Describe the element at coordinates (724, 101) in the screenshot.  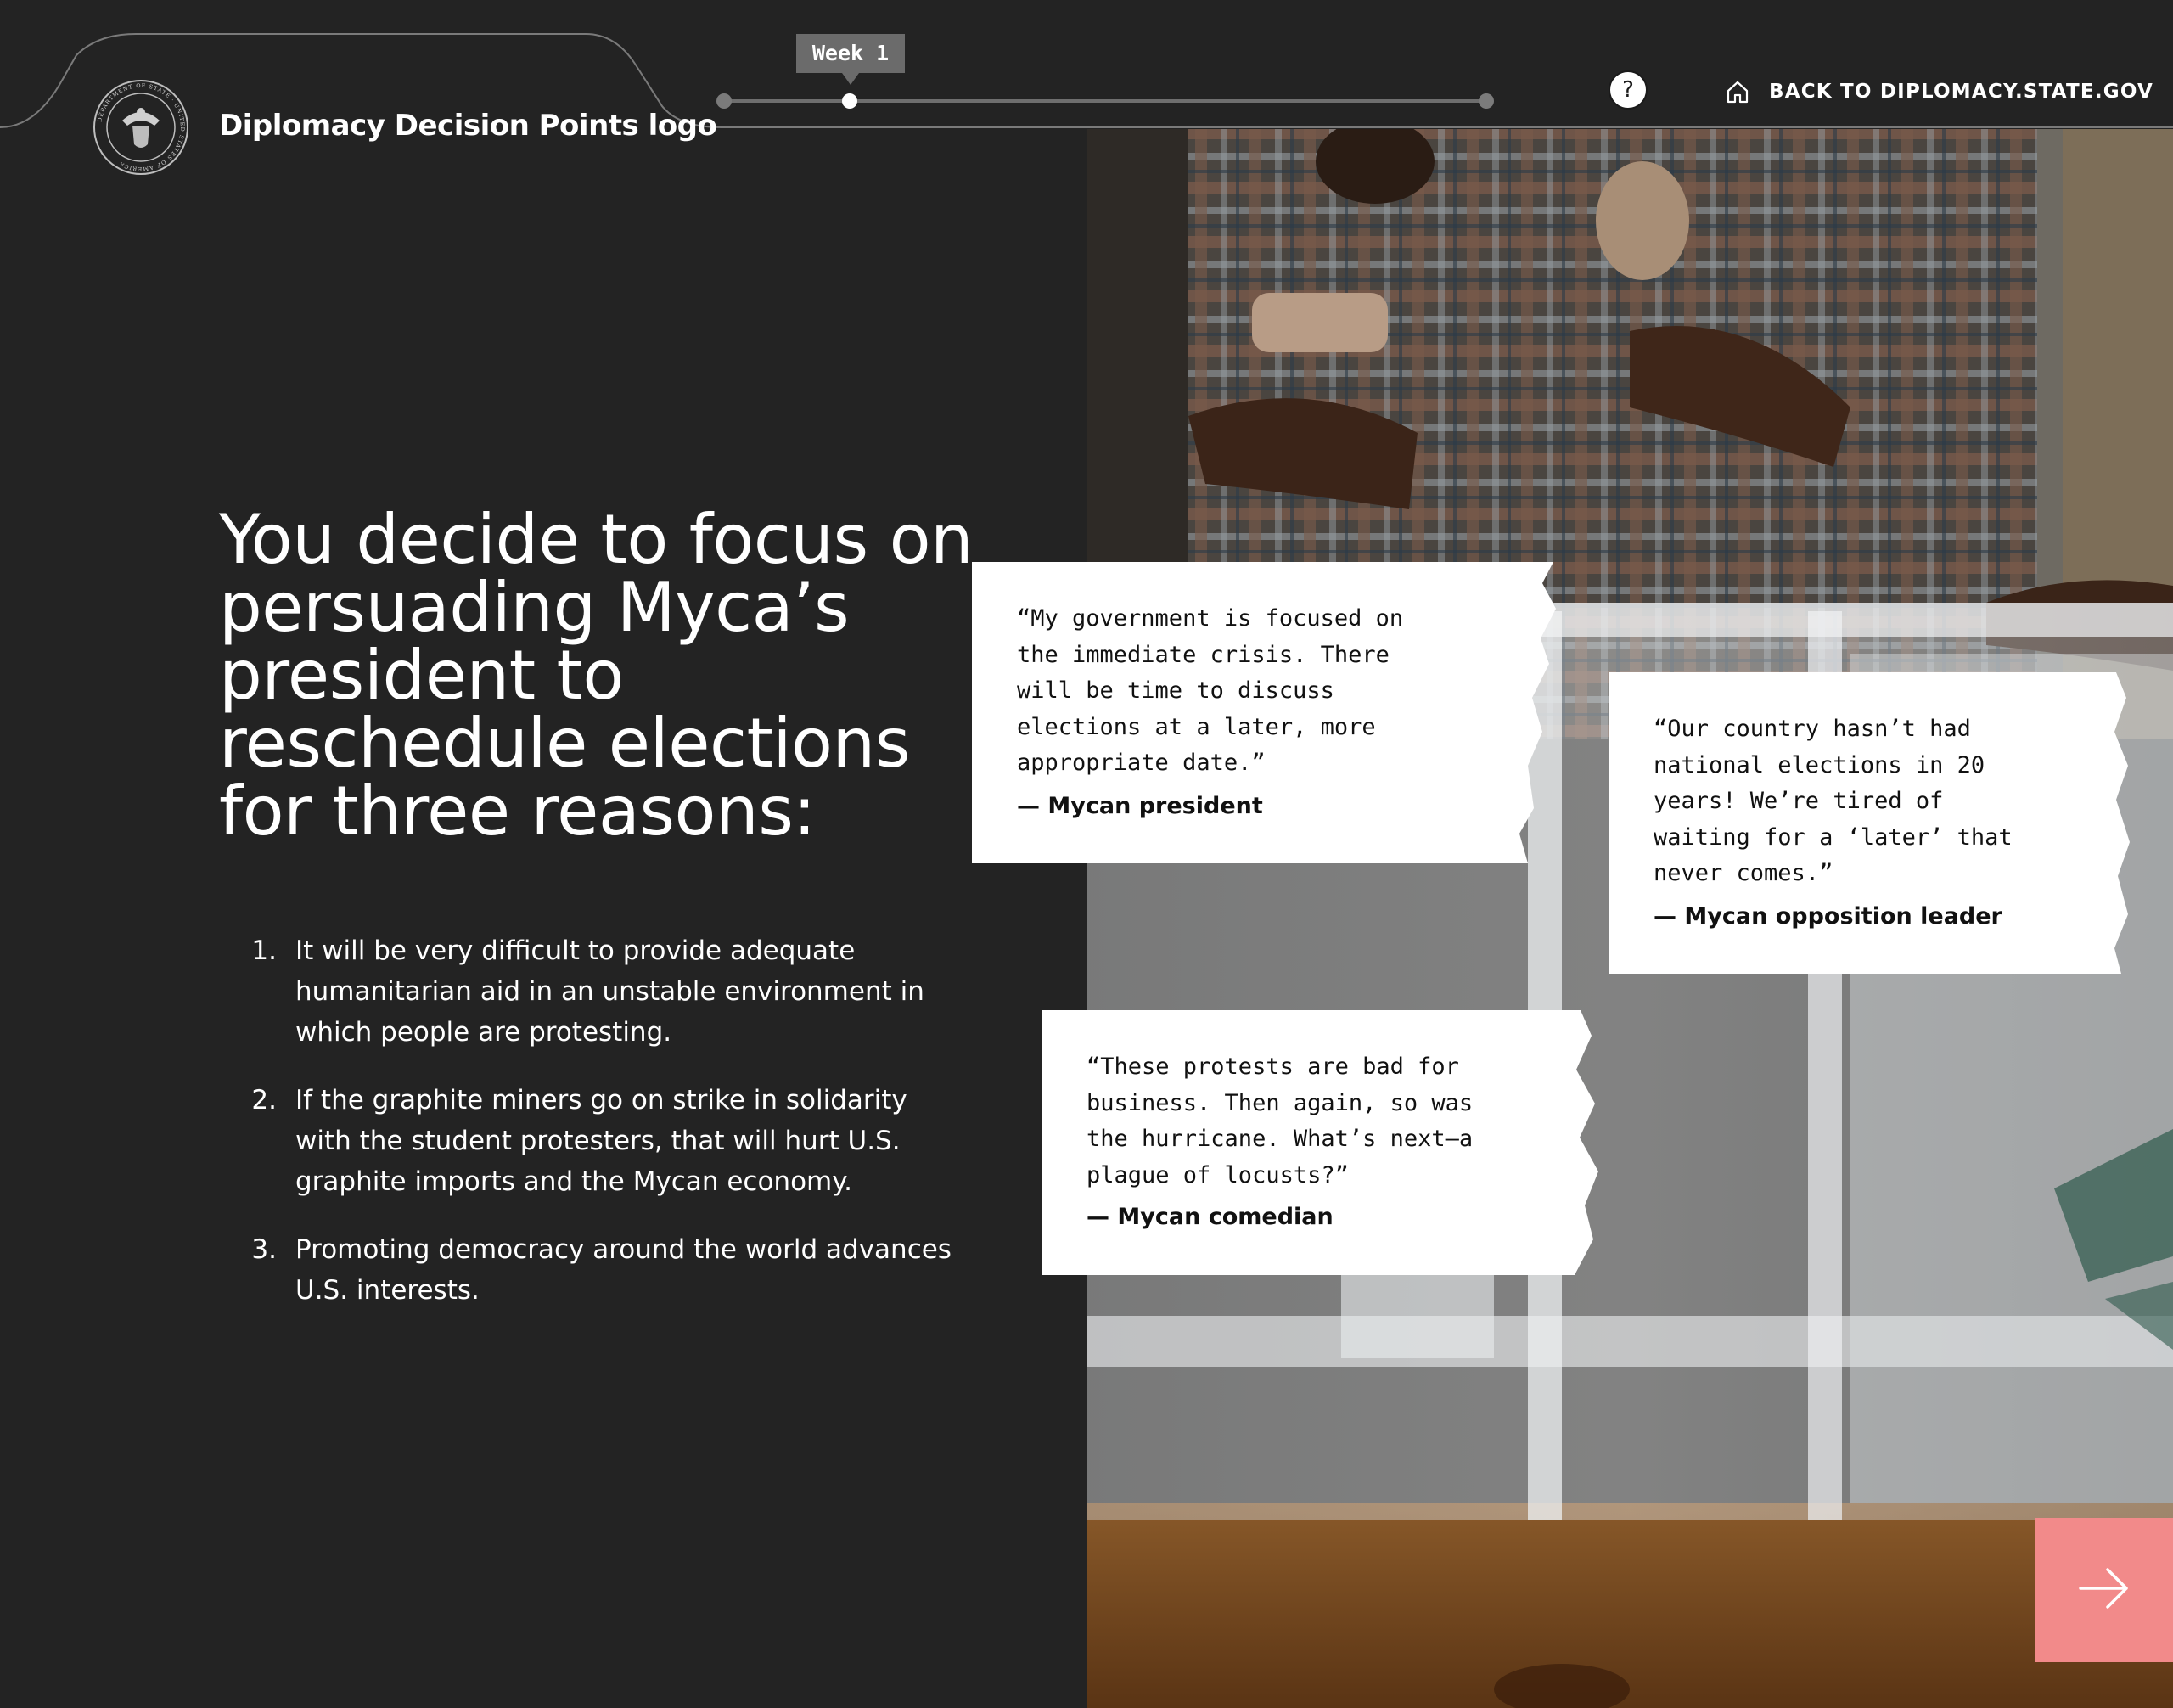
I see `timeline-step-start` at that location.